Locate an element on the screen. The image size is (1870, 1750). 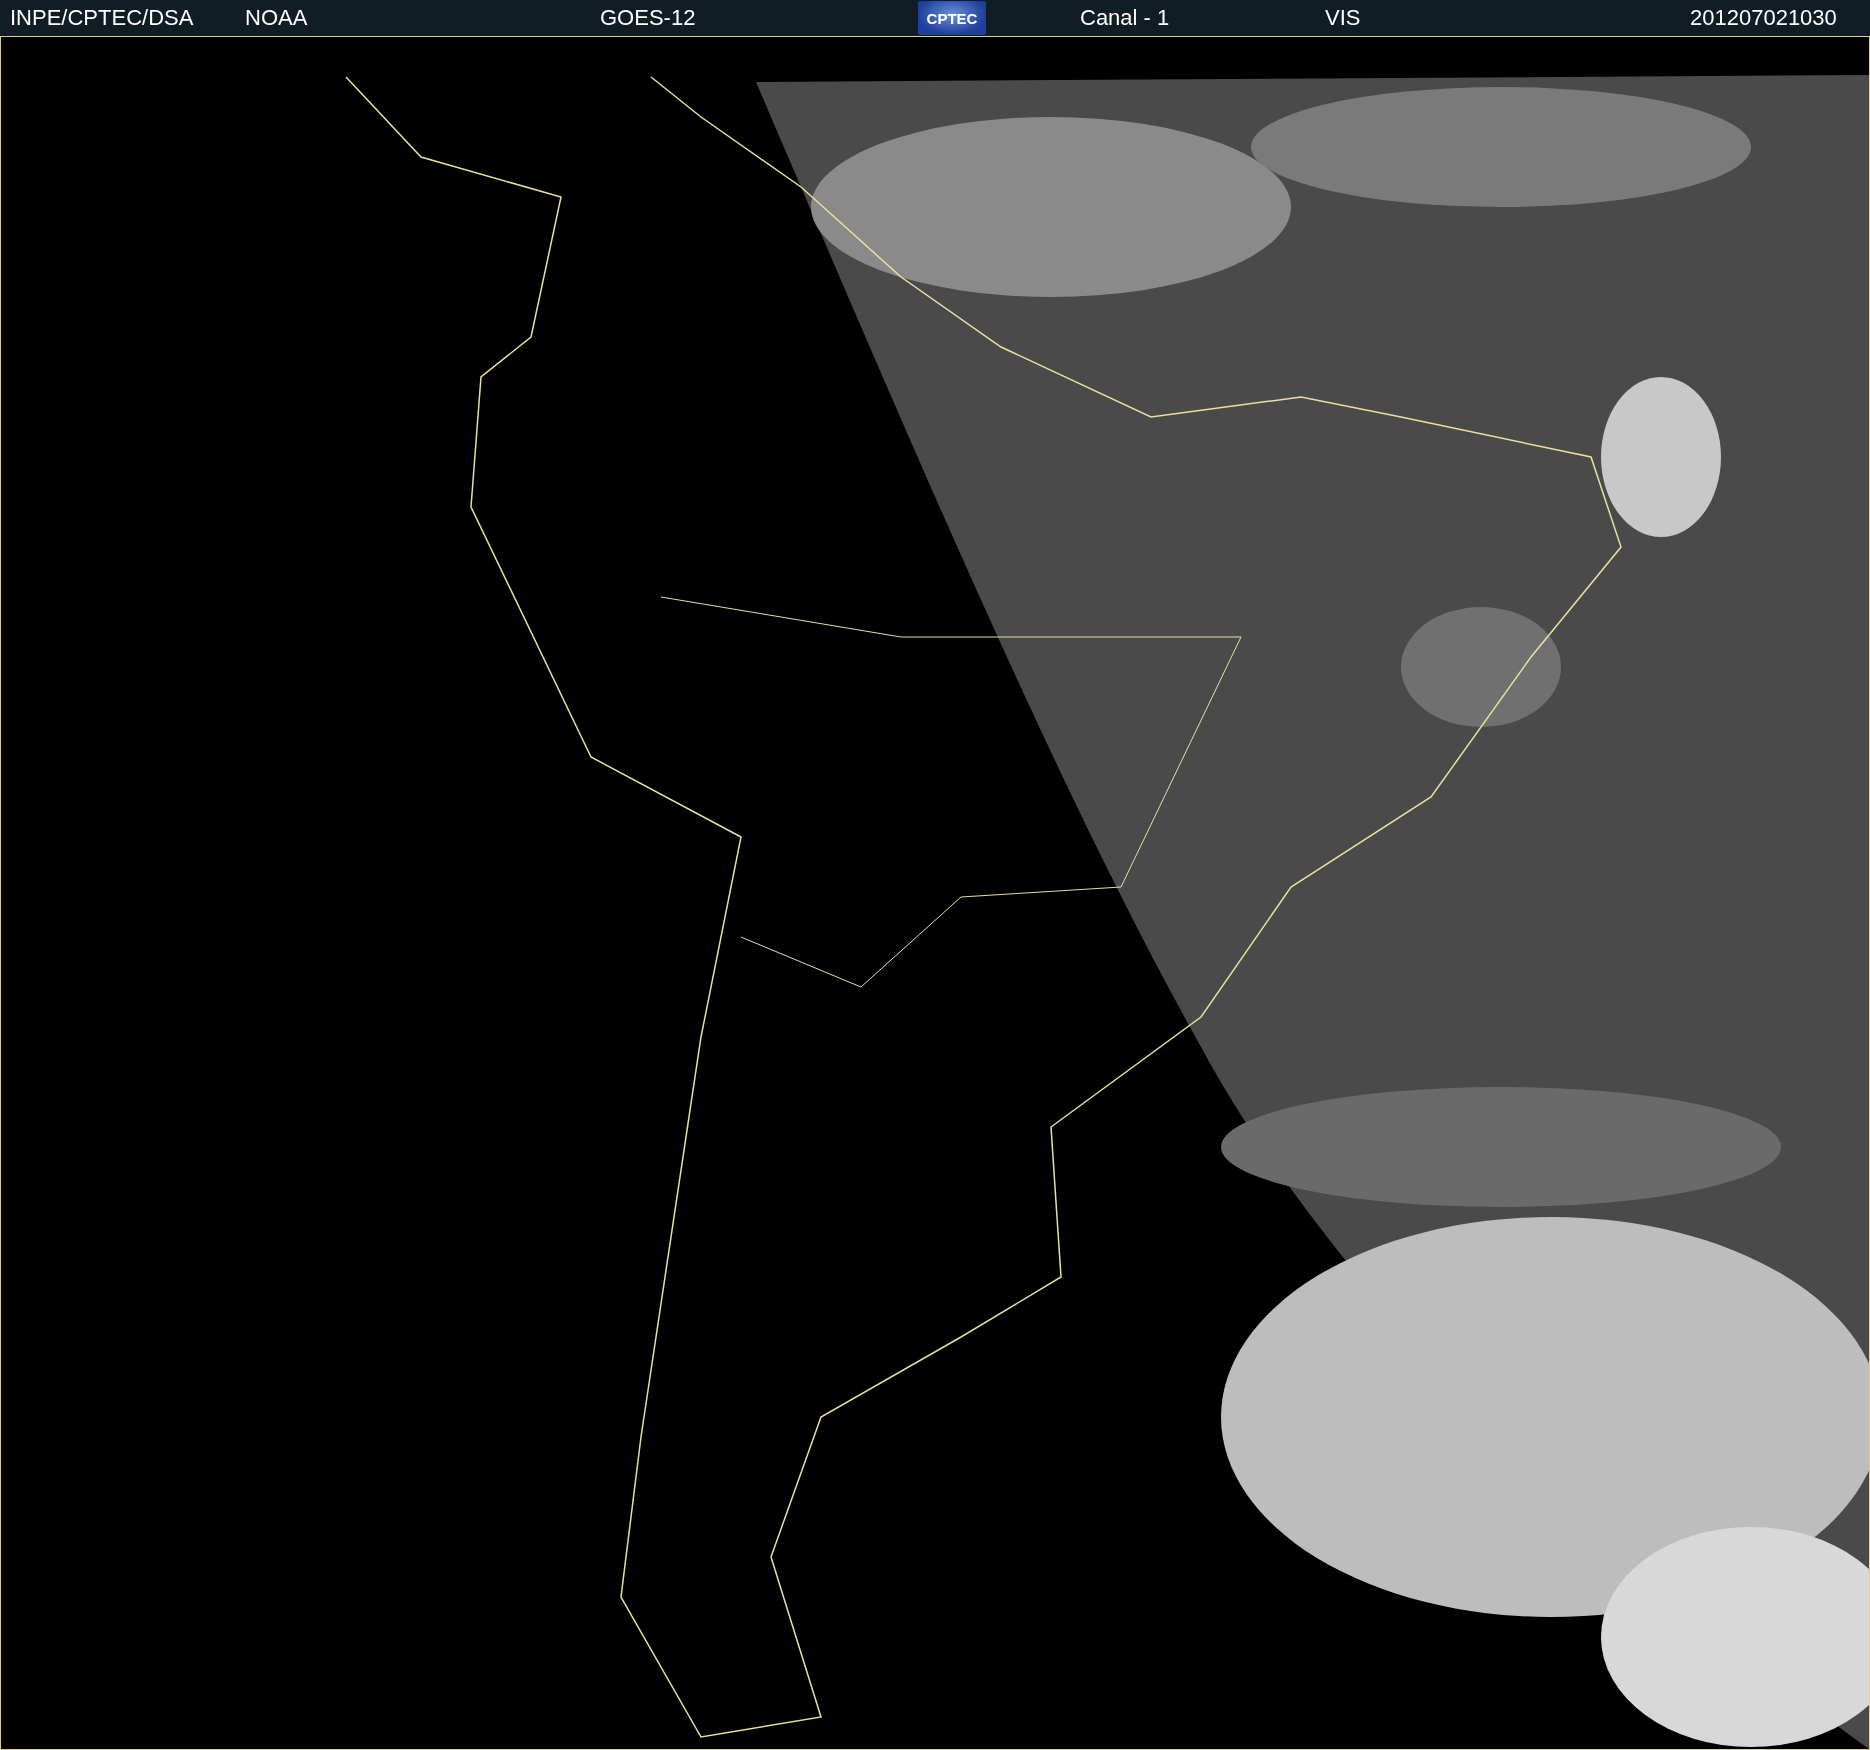
header-label: 201207021030 is located at coordinates (1763, 18).